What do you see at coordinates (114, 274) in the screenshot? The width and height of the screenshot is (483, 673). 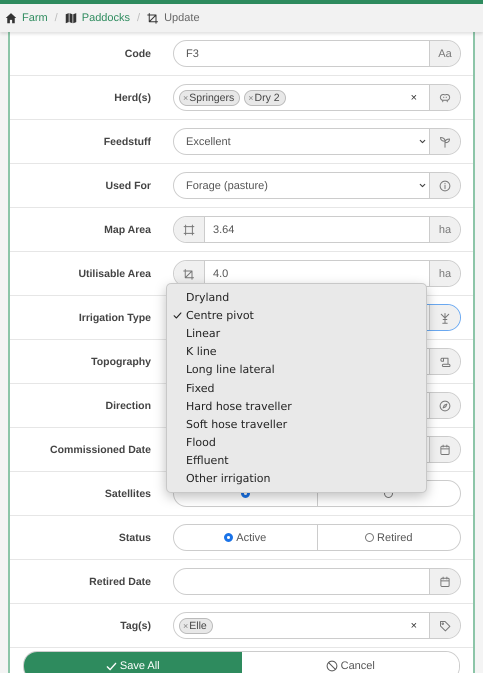 I see `field-label: Utilisable Area` at bounding box center [114, 274].